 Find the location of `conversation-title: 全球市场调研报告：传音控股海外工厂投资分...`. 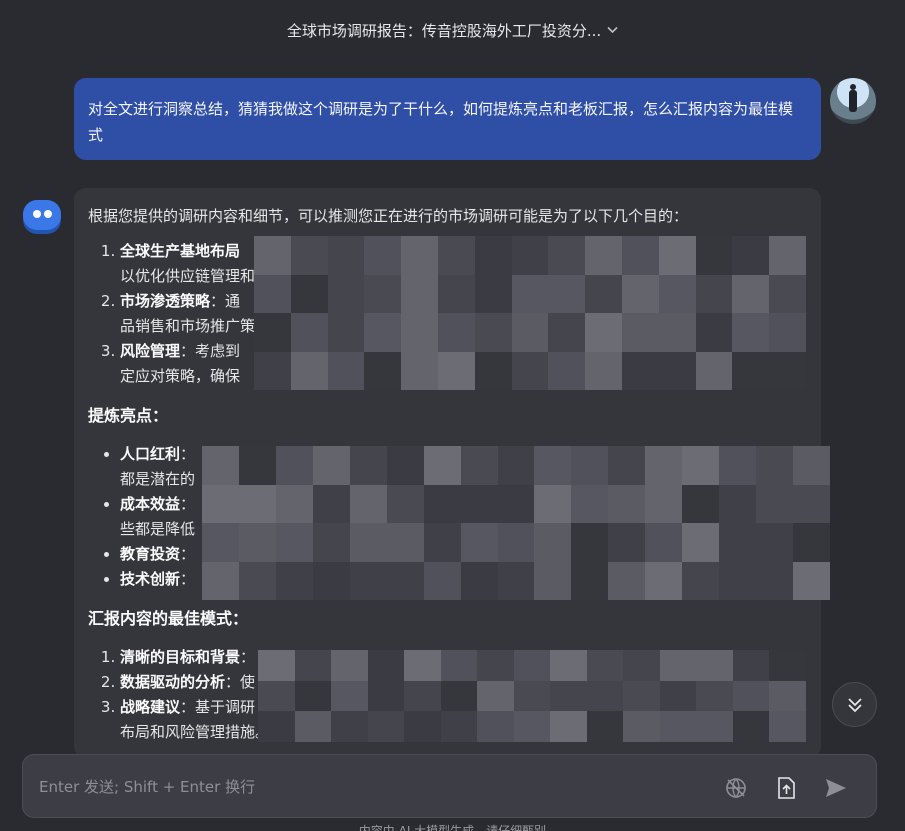

conversation-title: 全球市场调研报告：传音控股海外工厂投资分... is located at coordinates (444, 30).